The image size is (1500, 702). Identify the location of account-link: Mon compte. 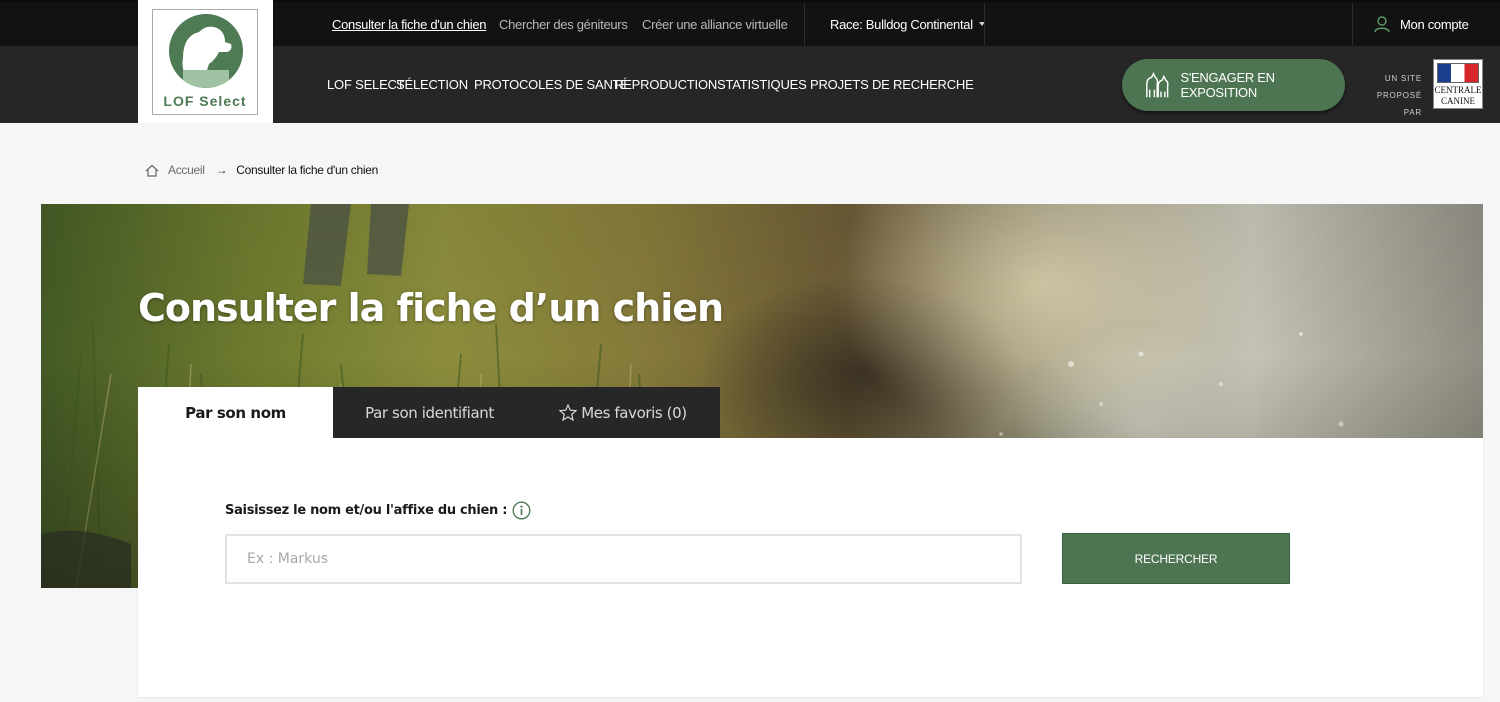
(1421, 24).